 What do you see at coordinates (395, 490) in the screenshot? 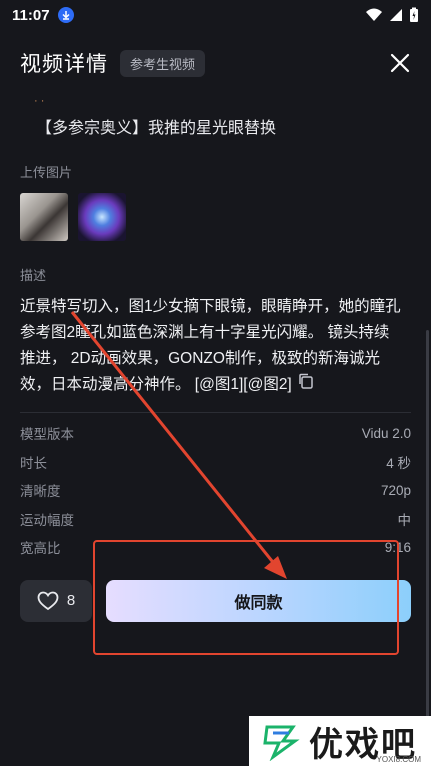
I see `meta-value: 720p` at bounding box center [395, 490].